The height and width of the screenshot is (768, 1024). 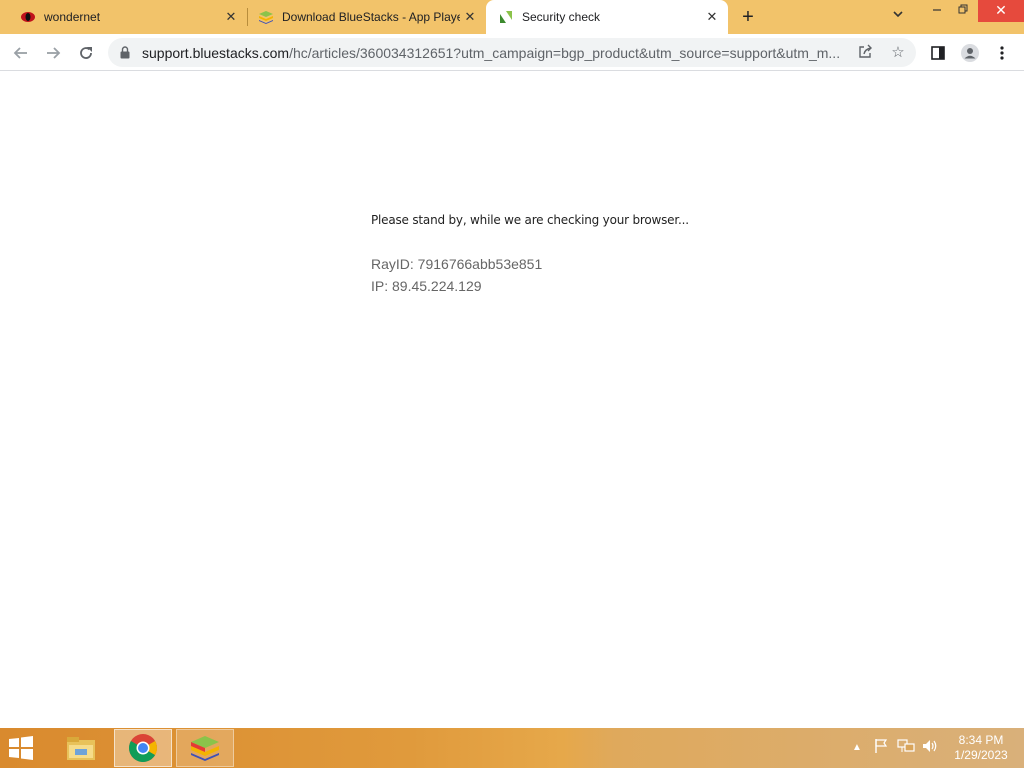 What do you see at coordinates (28, 17) in the screenshot?
I see `wondernet-eye-icon` at bounding box center [28, 17].